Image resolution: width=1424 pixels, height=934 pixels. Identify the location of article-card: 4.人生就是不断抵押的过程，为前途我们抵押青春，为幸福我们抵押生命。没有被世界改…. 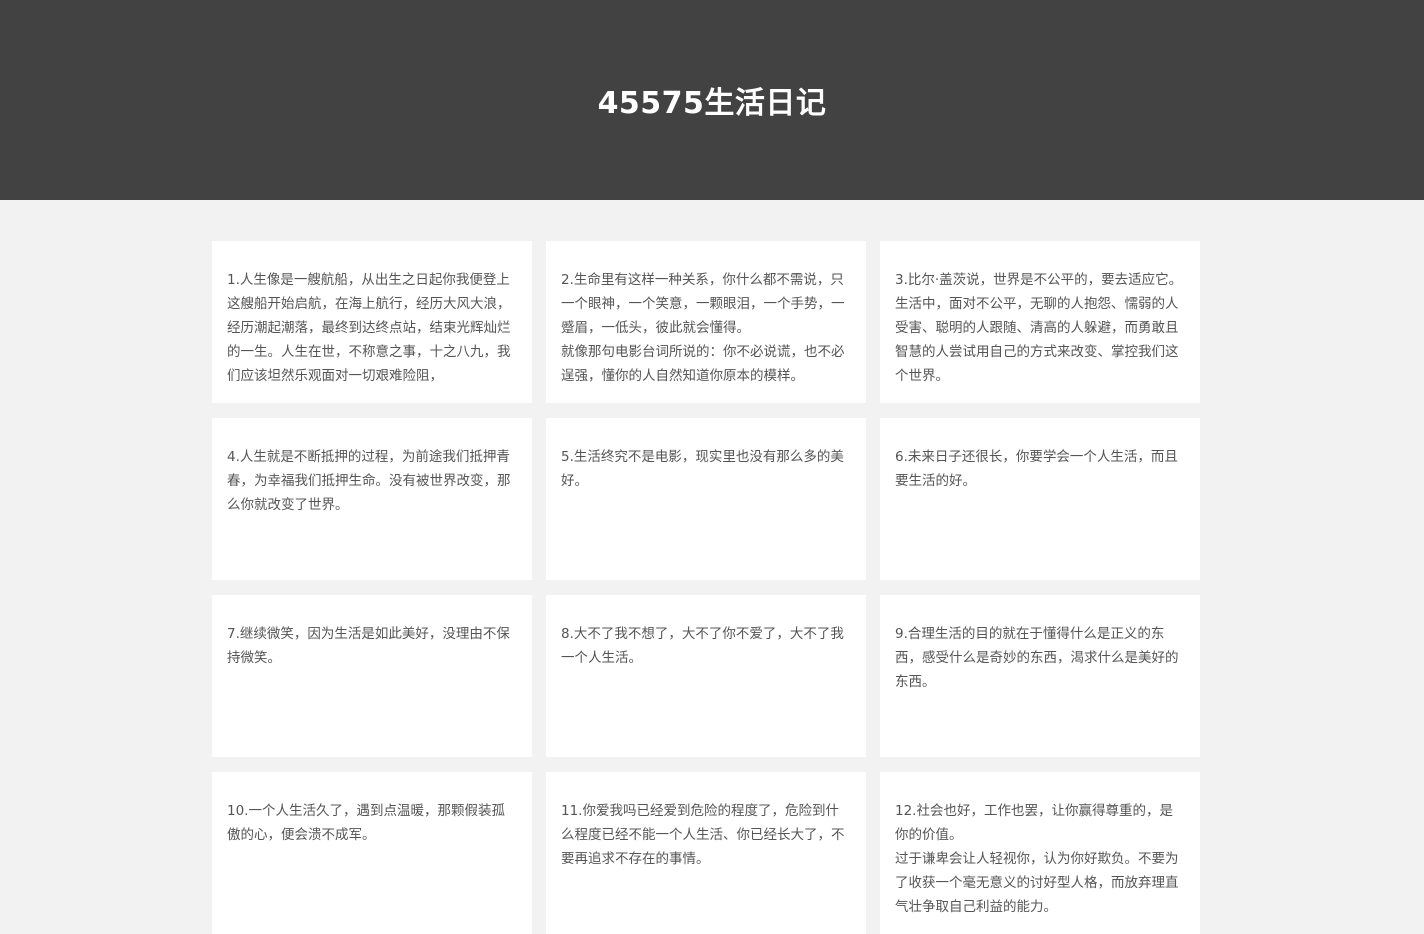
(372, 499).